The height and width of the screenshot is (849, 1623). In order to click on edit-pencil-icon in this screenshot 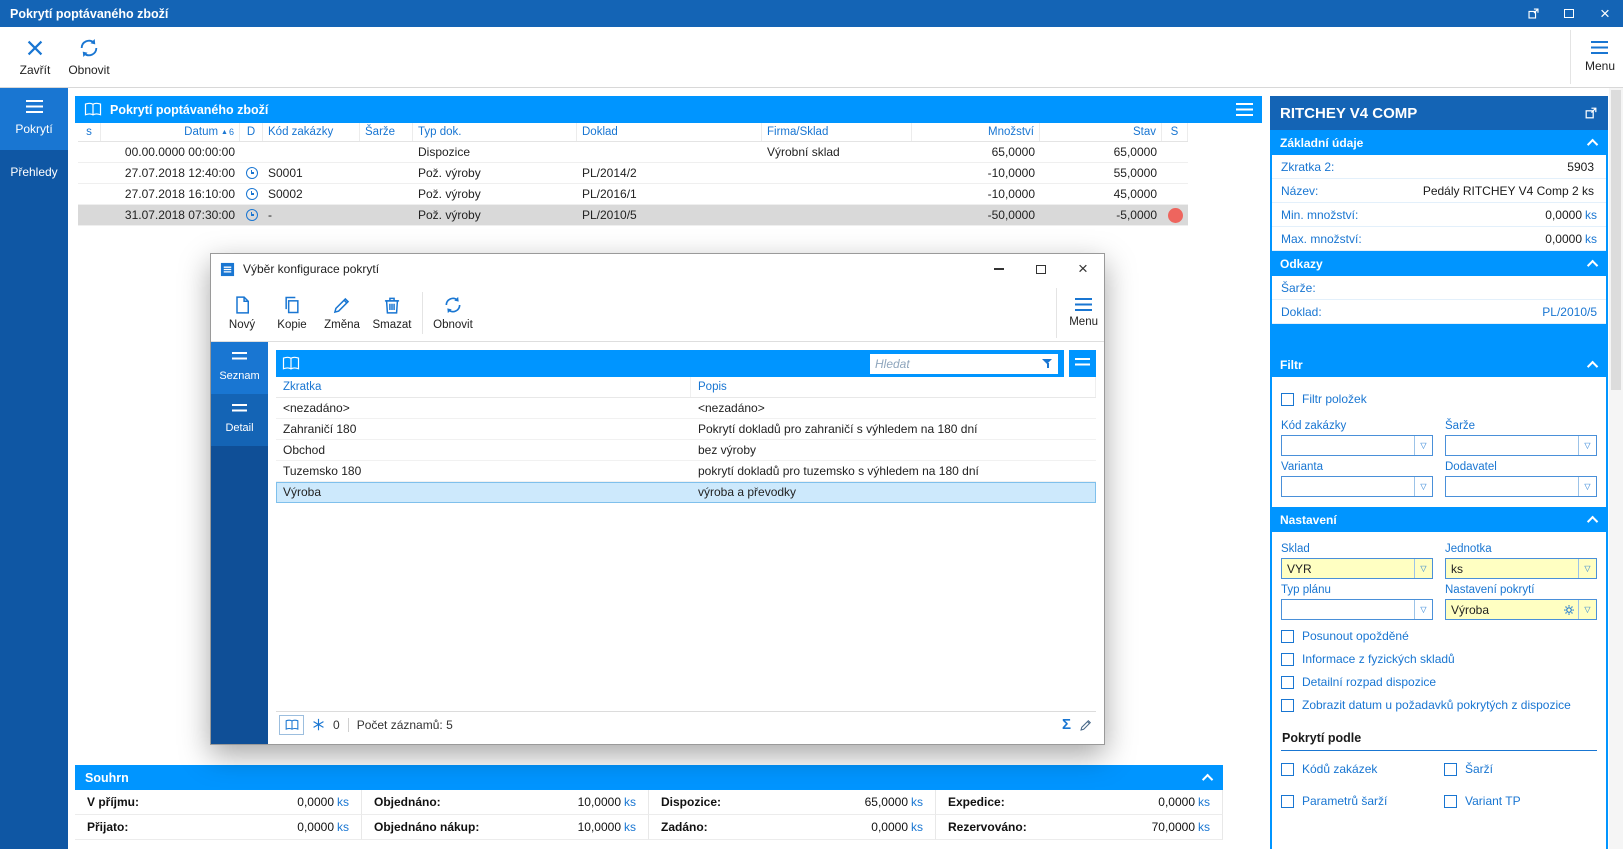, I will do `click(1086, 725)`.